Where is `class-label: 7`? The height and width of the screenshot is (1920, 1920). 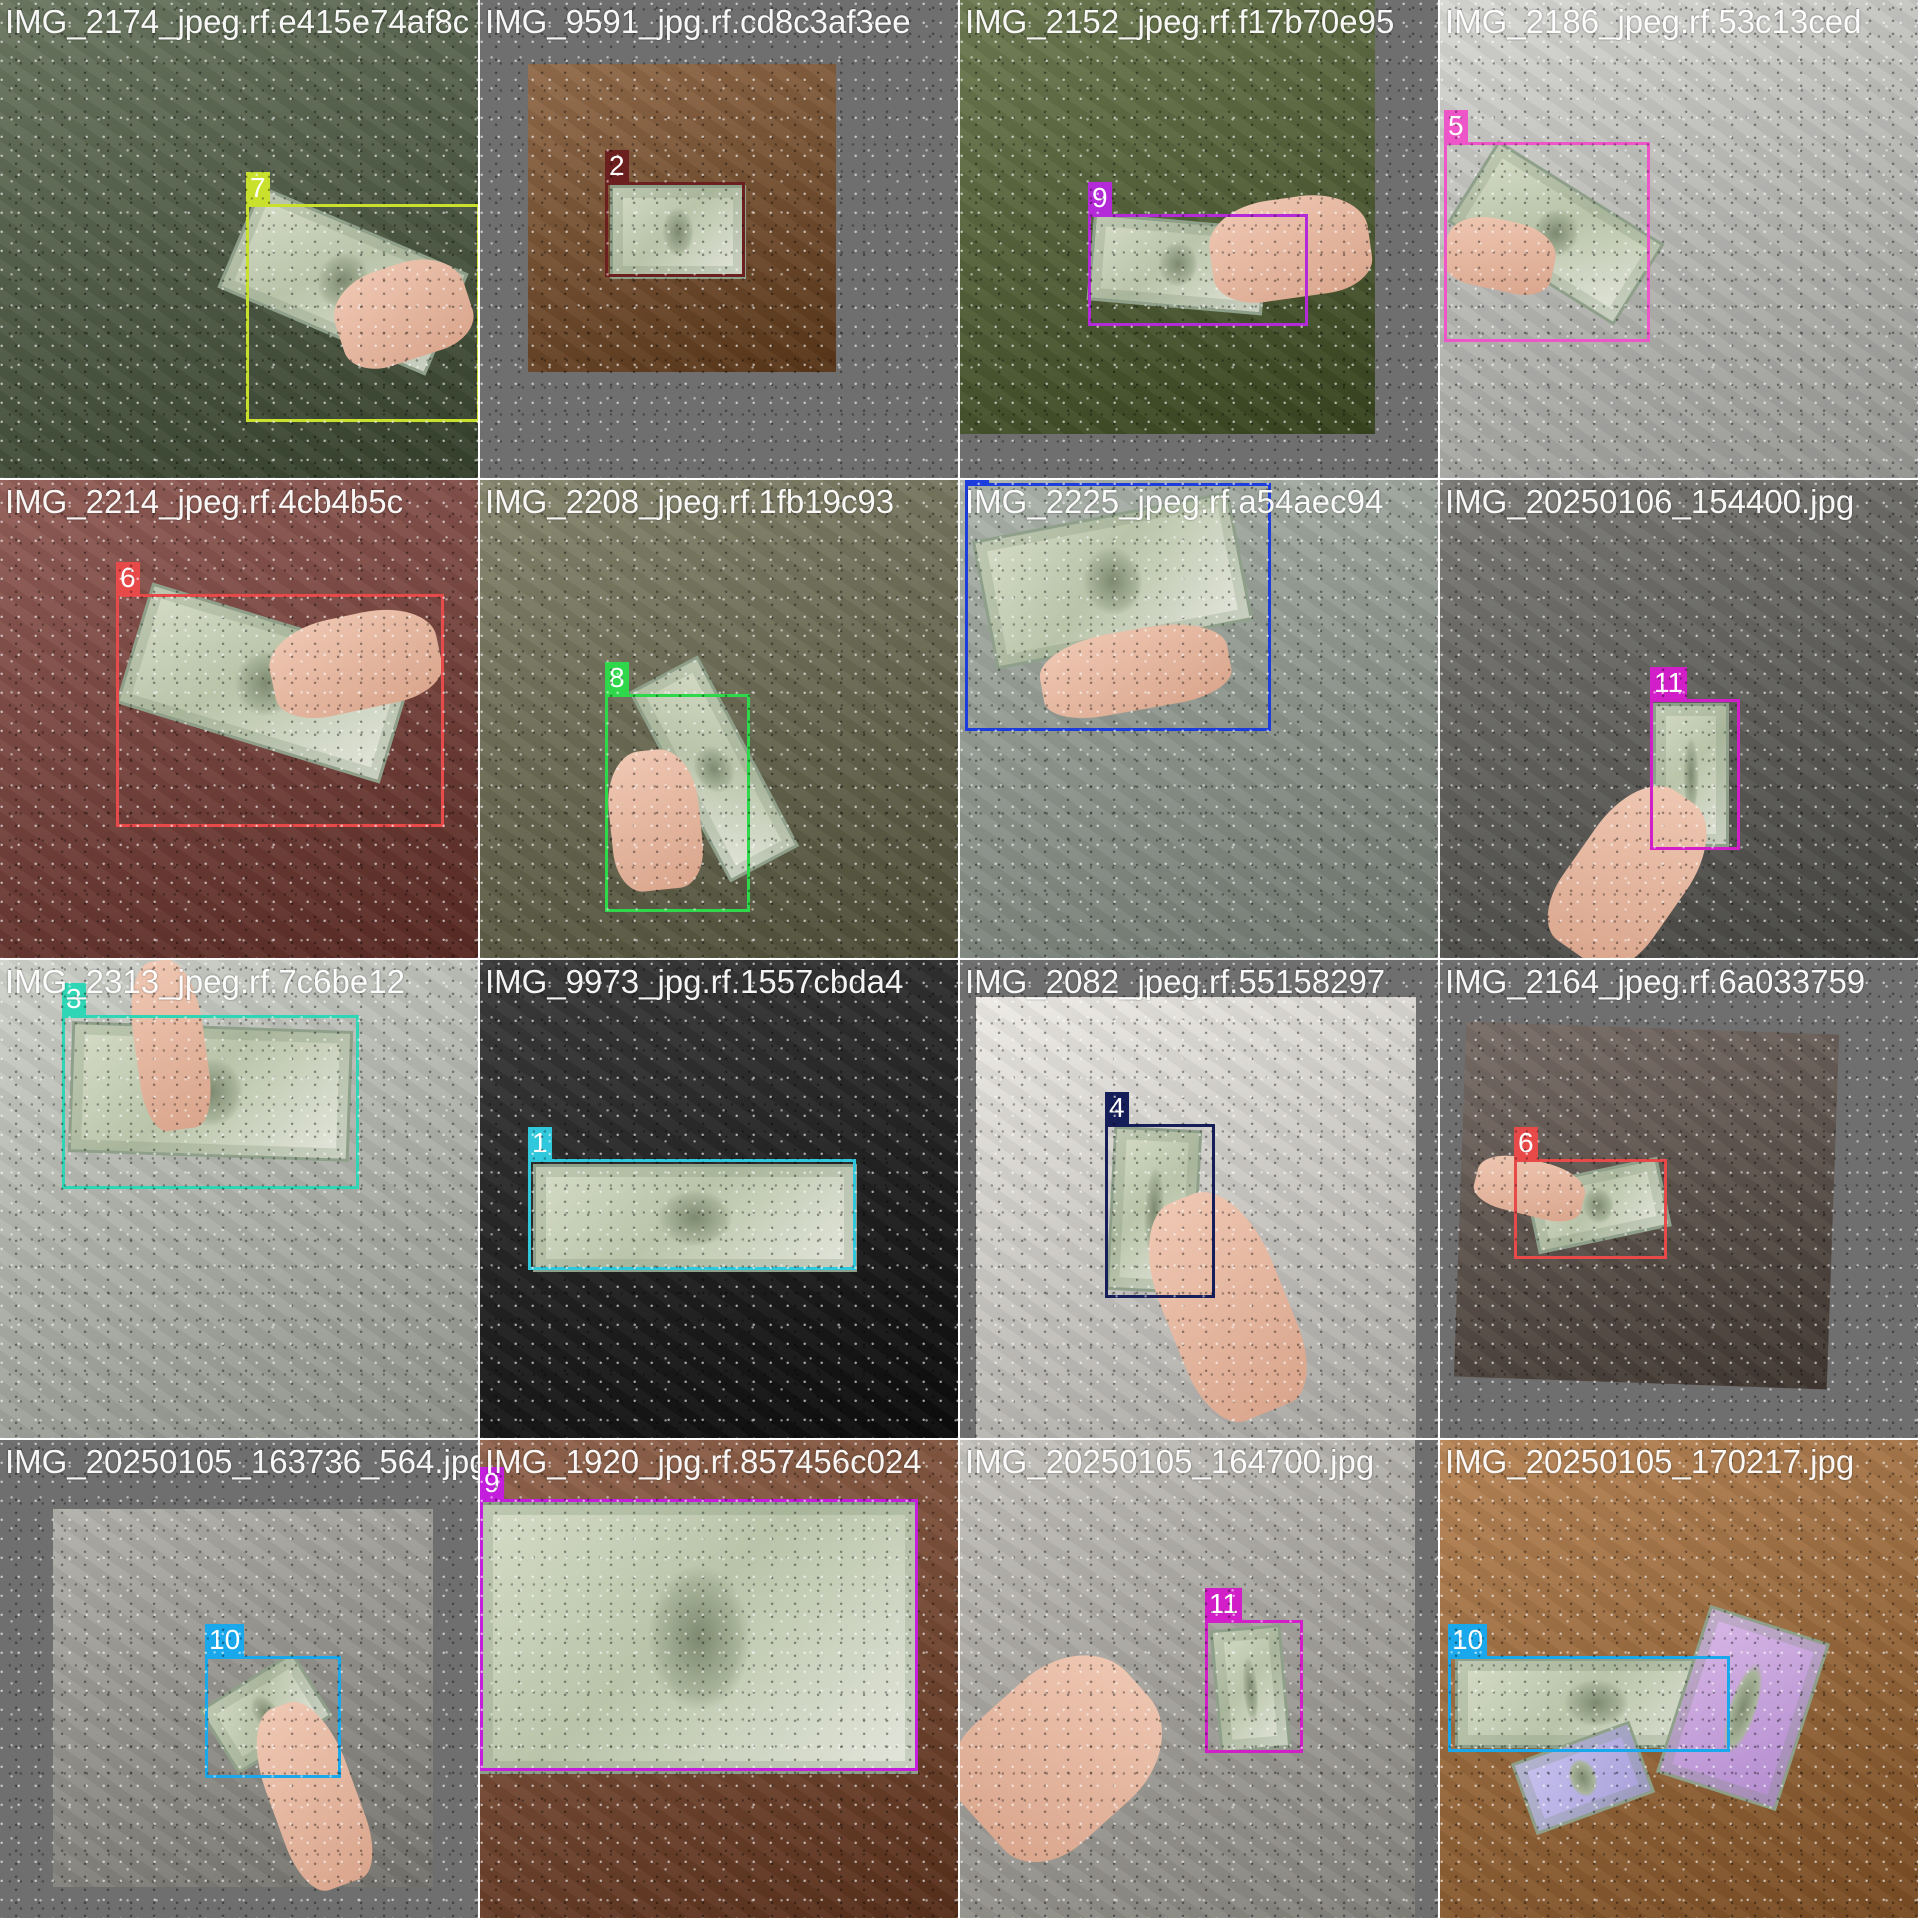 class-label: 7 is located at coordinates (258, 188).